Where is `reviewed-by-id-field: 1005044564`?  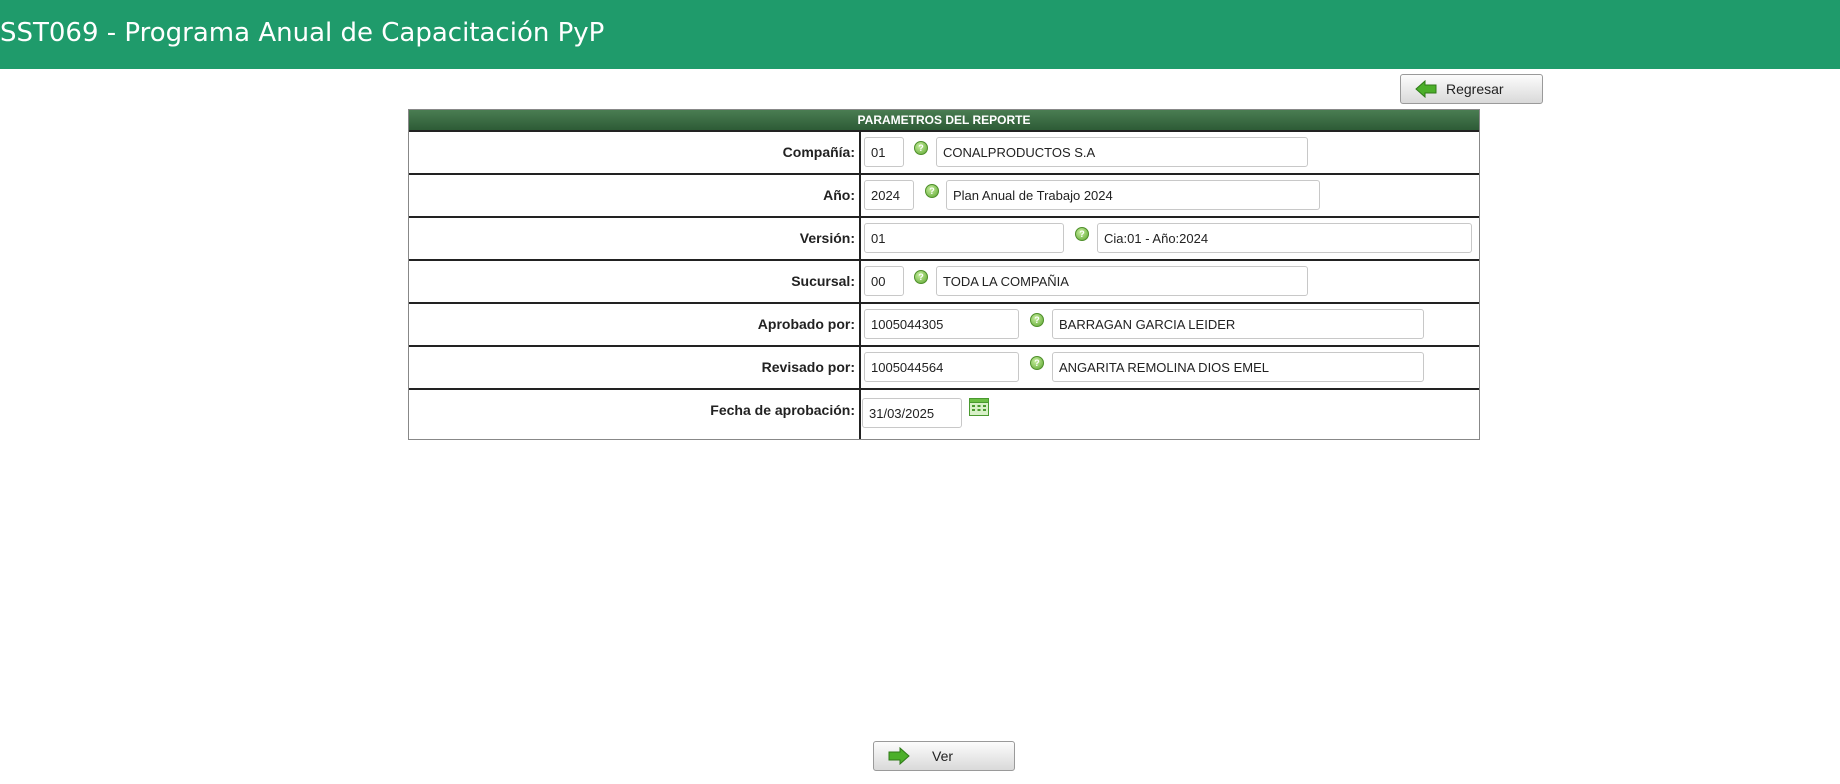 reviewed-by-id-field: 1005044564 is located at coordinates (941, 367).